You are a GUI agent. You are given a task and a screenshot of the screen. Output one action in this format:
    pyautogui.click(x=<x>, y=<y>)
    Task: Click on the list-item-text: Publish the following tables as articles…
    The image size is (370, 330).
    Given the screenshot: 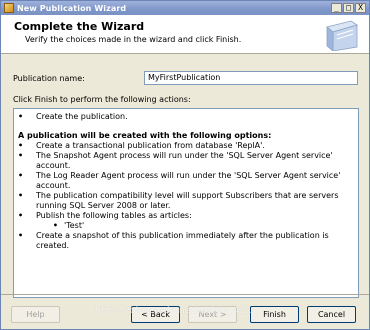 What is the action you would take?
    pyautogui.click(x=114, y=215)
    